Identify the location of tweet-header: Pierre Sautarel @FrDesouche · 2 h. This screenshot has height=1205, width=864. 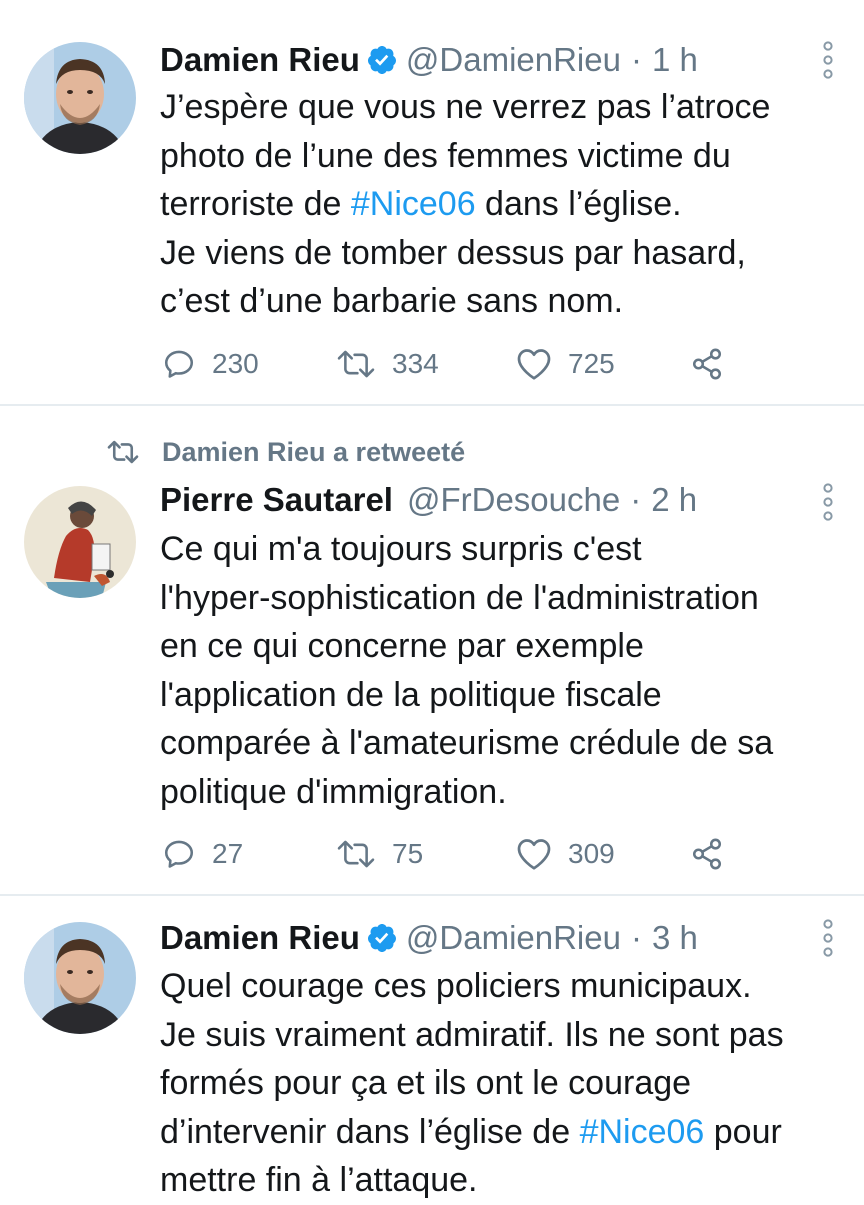
(428, 500).